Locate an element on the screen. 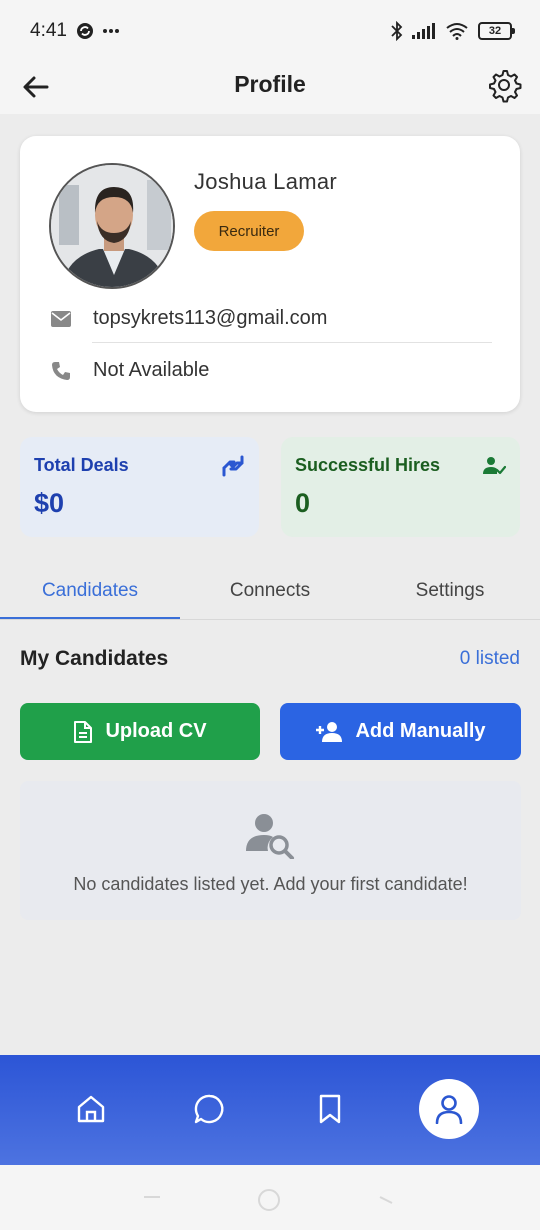 The width and height of the screenshot is (540, 1230). back-nav-icon is located at coordinates (386, 1199).